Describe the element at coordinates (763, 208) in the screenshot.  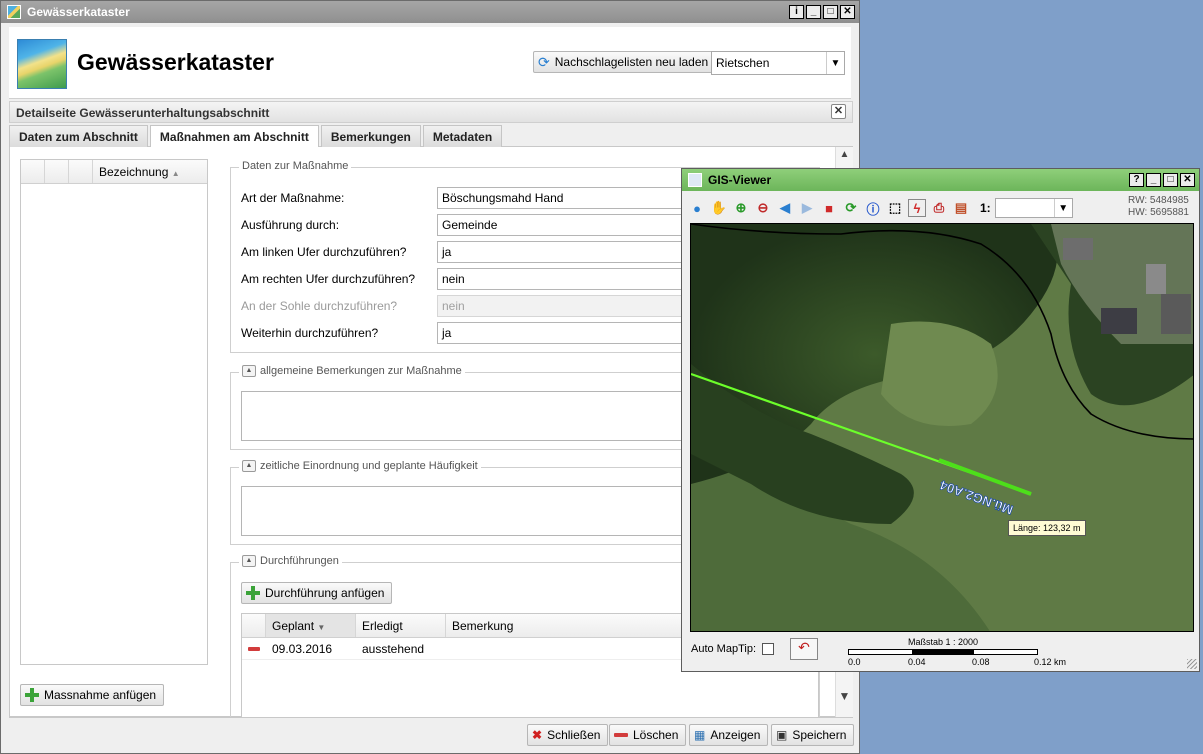
I see `zoom-out-icon: ⊖` at that location.